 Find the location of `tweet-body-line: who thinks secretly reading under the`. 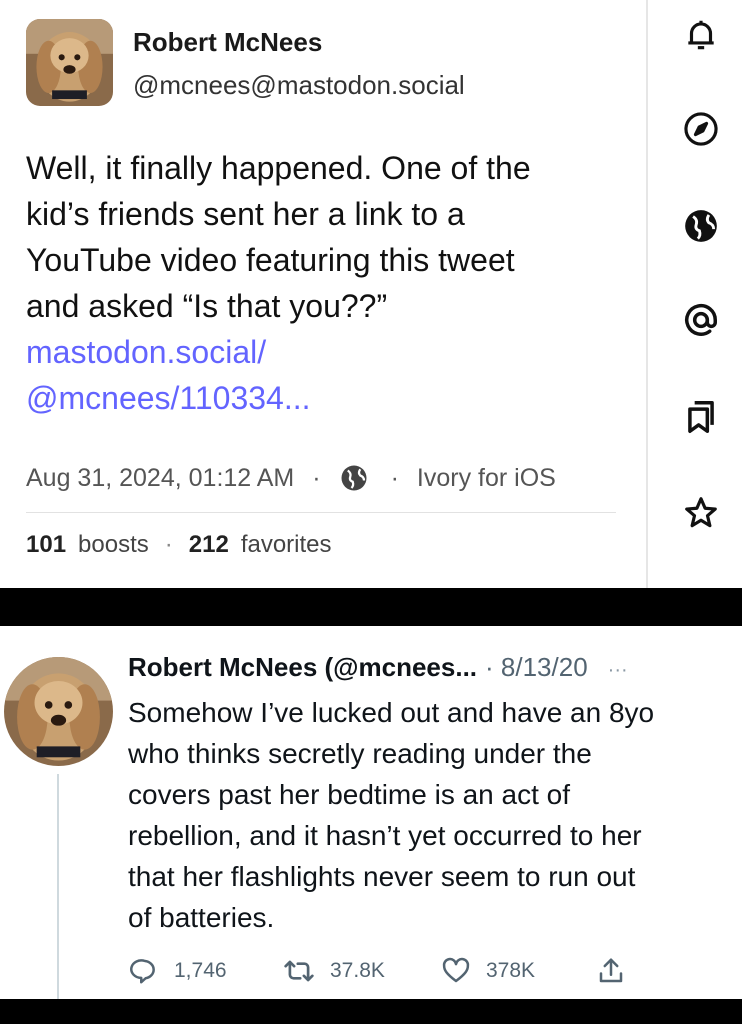

tweet-body-line: who thinks secretly reading under the is located at coordinates (360, 753).